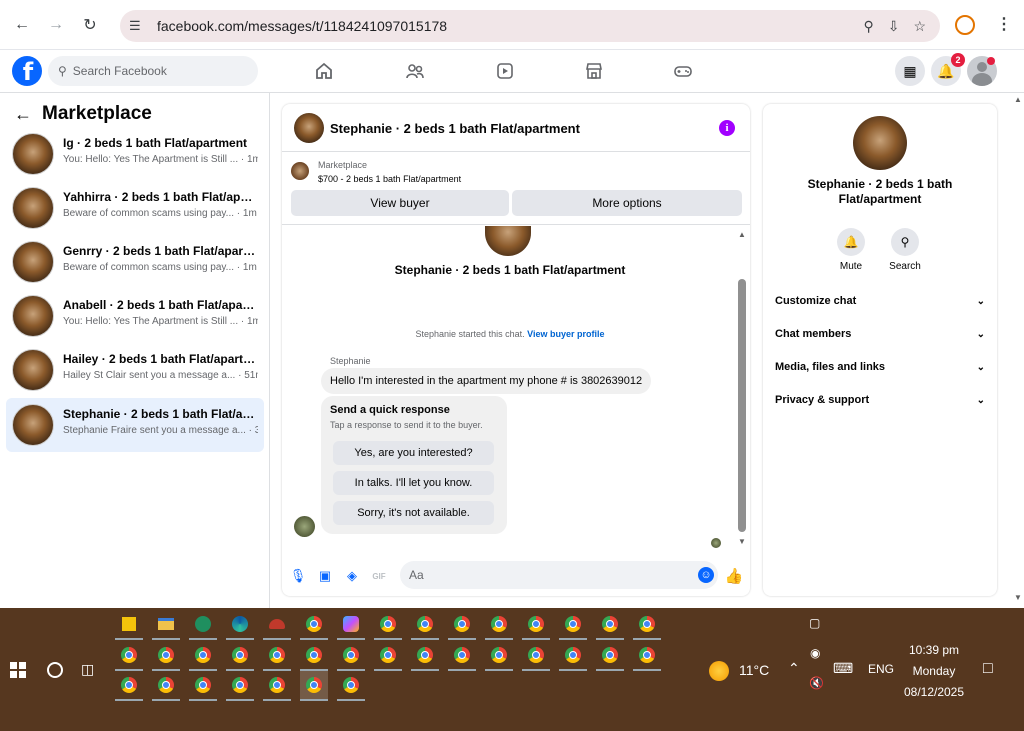 The image size is (1024, 731). What do you see at coordinates (880, 334) in the screenshot?
I see `chat-members-row: Chat members ⌄` at bounding box center [880, 334].